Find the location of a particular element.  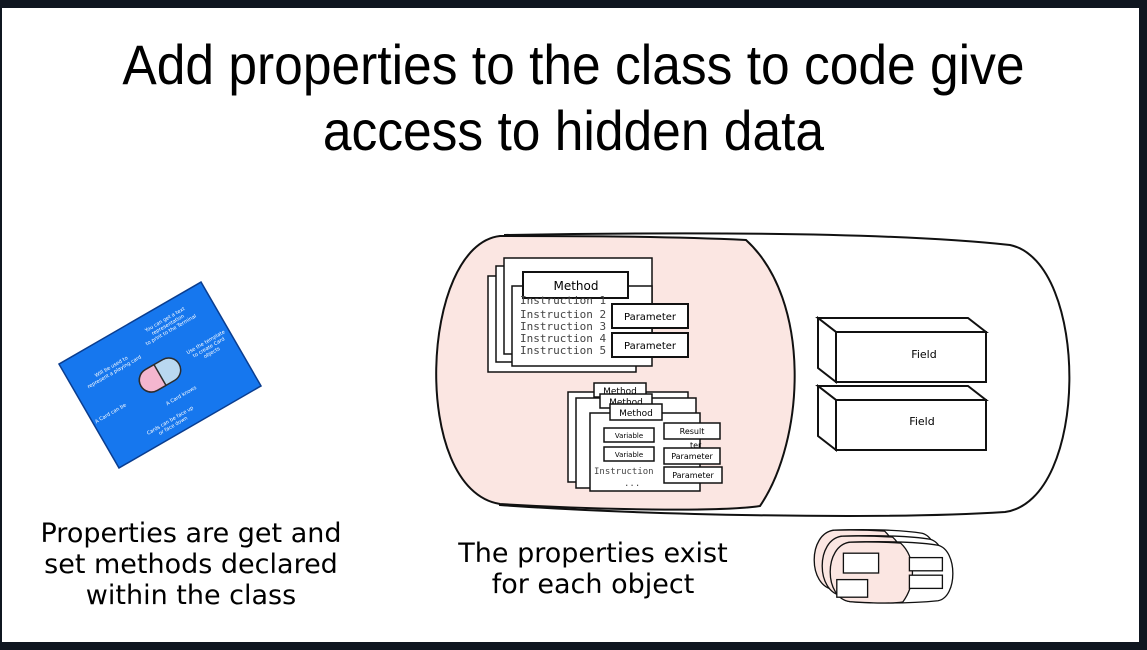

object-stack-thumbnail is located at coordinates (883, 566).